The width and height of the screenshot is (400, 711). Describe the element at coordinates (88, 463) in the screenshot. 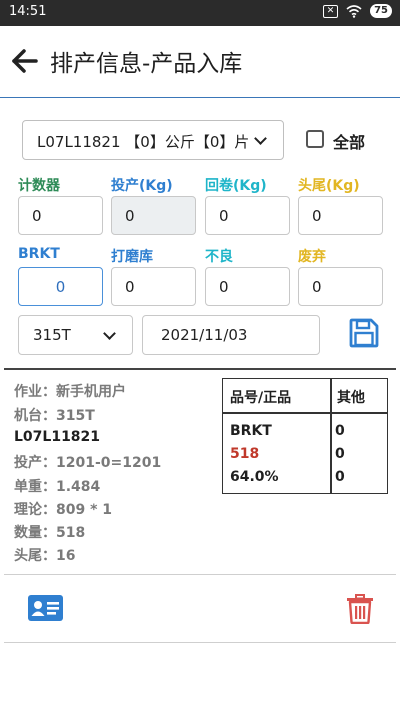

I see `info-production: 投产：1201-0=1201` at that location.